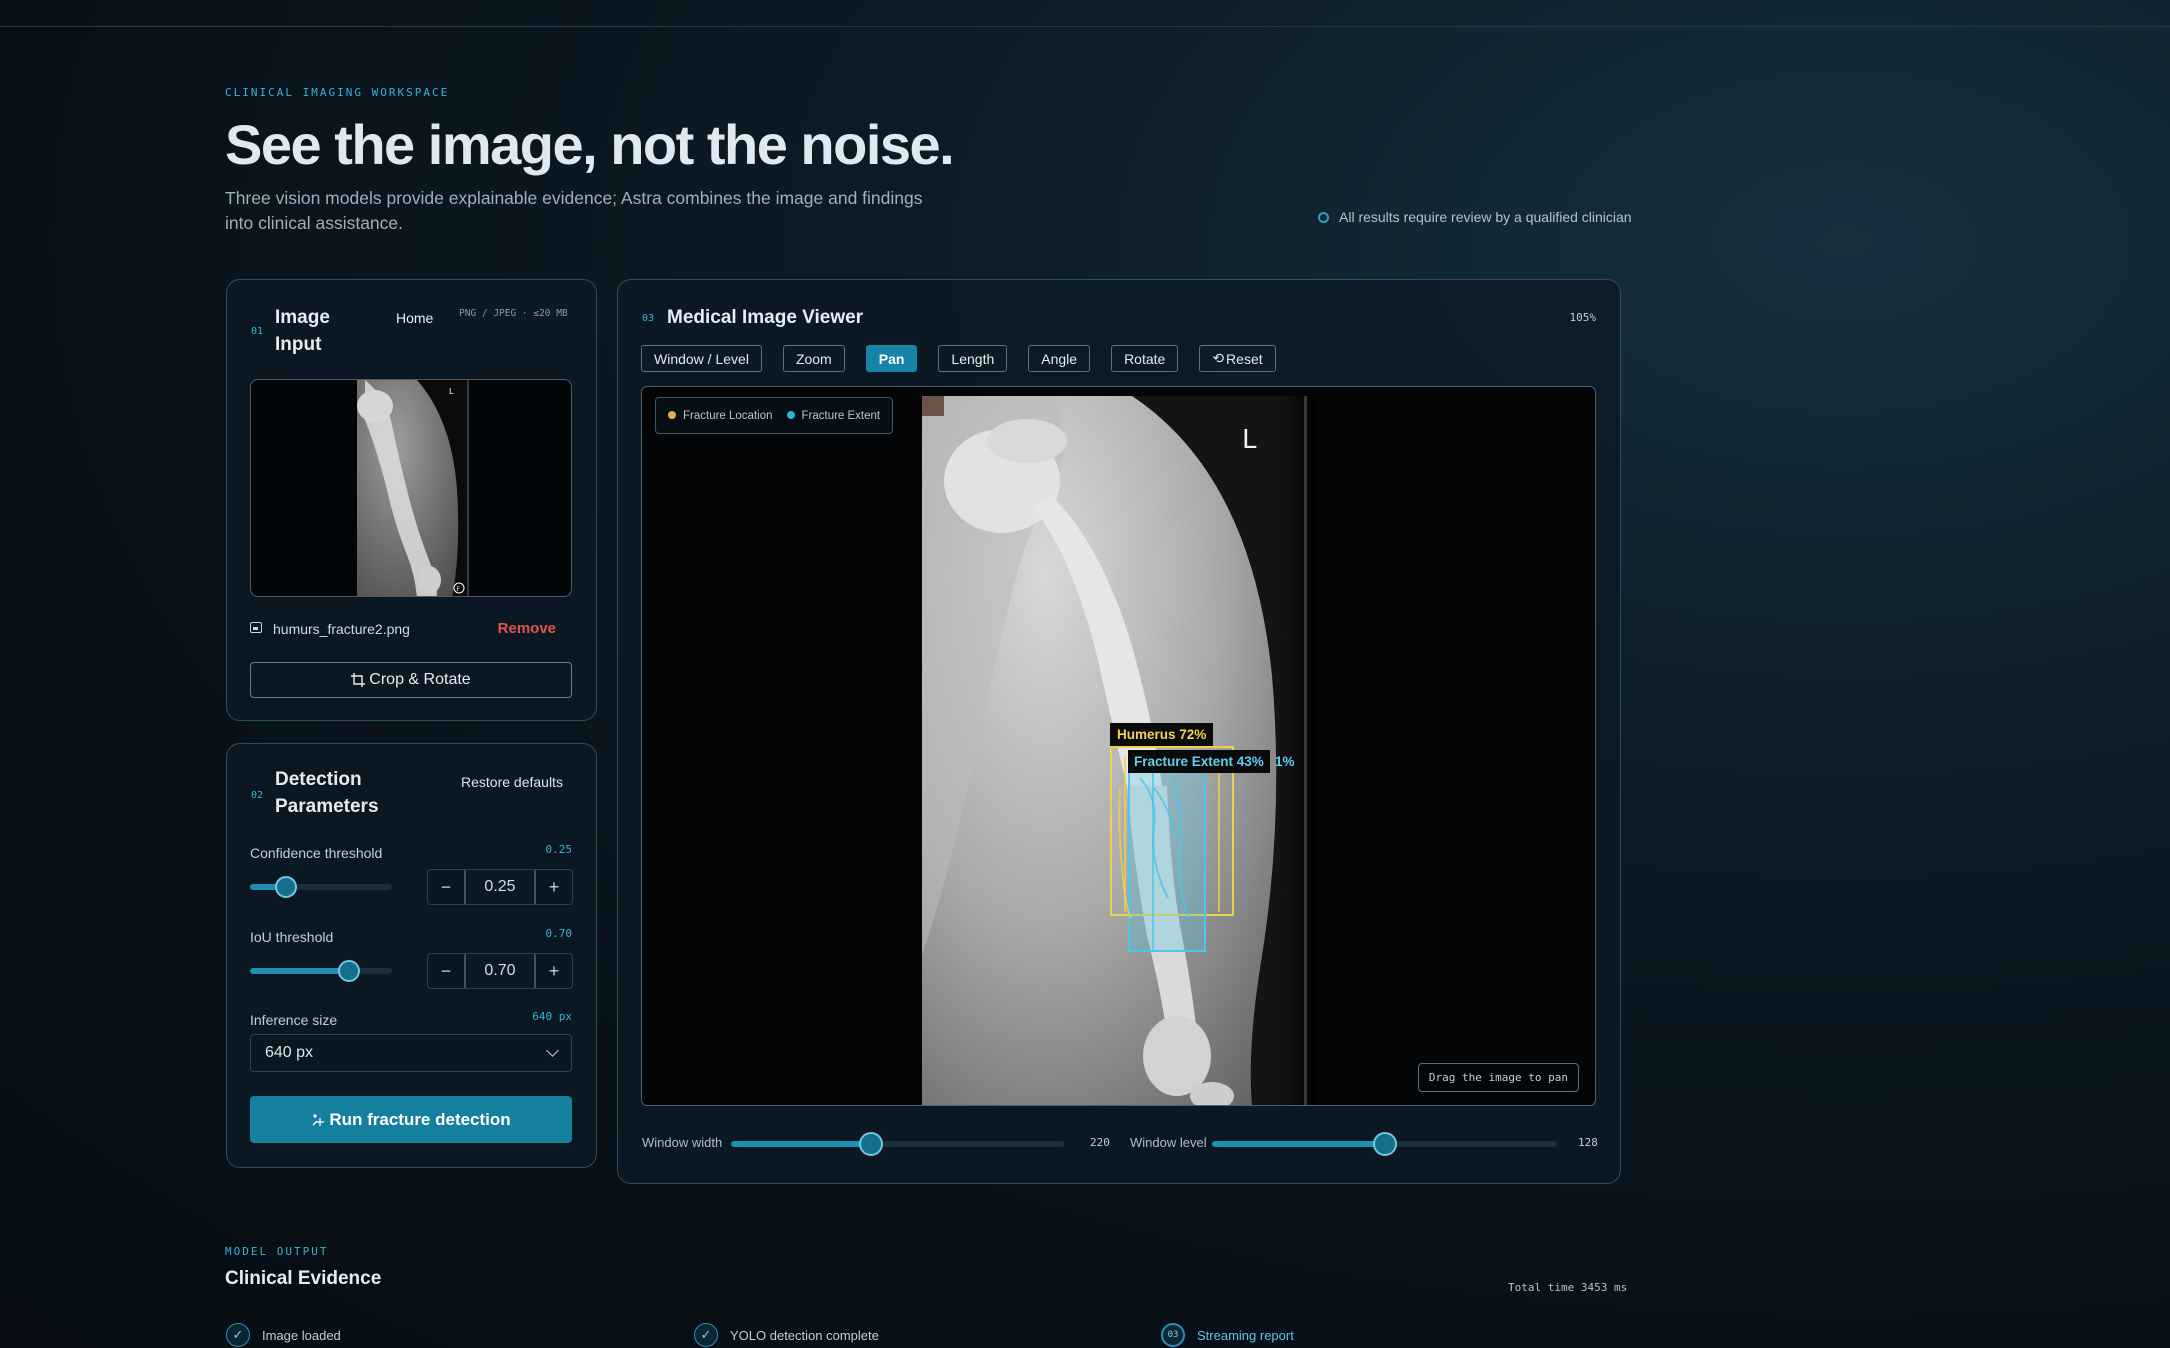  Describe the element at coordinates (318, 1119) in the screenshot. I see `sparkle-icon` at that location.